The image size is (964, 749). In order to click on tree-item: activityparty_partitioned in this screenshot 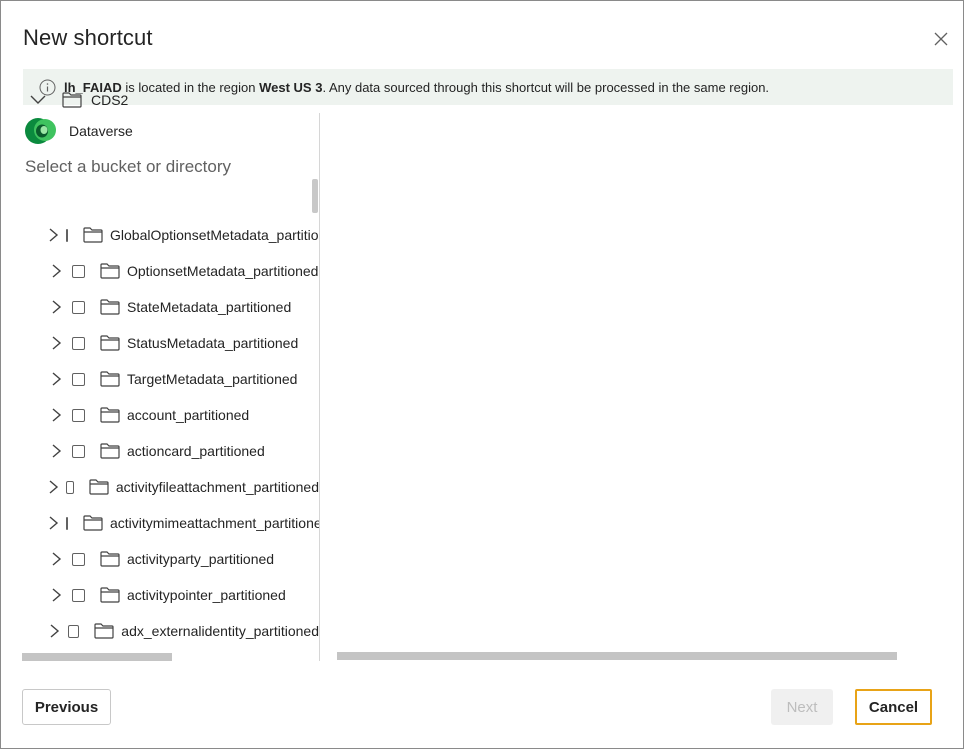, I will do `click(183, 559)`.